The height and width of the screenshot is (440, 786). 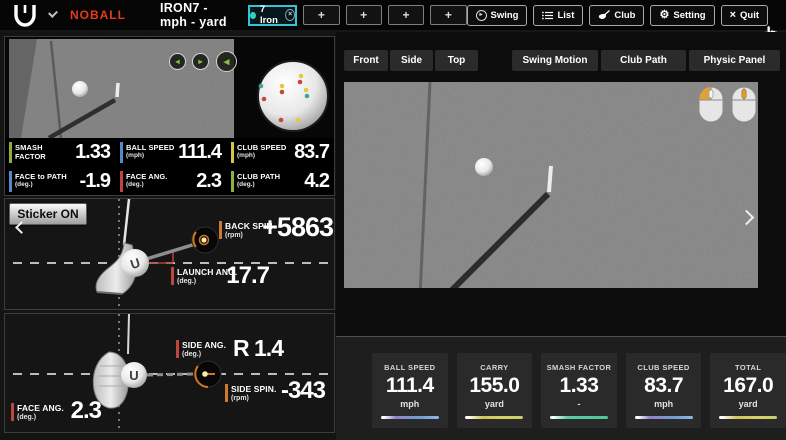 I want to click on stat-ball-speed: BALL SPEED (mph) 111.4, so click(x=171, y=152).